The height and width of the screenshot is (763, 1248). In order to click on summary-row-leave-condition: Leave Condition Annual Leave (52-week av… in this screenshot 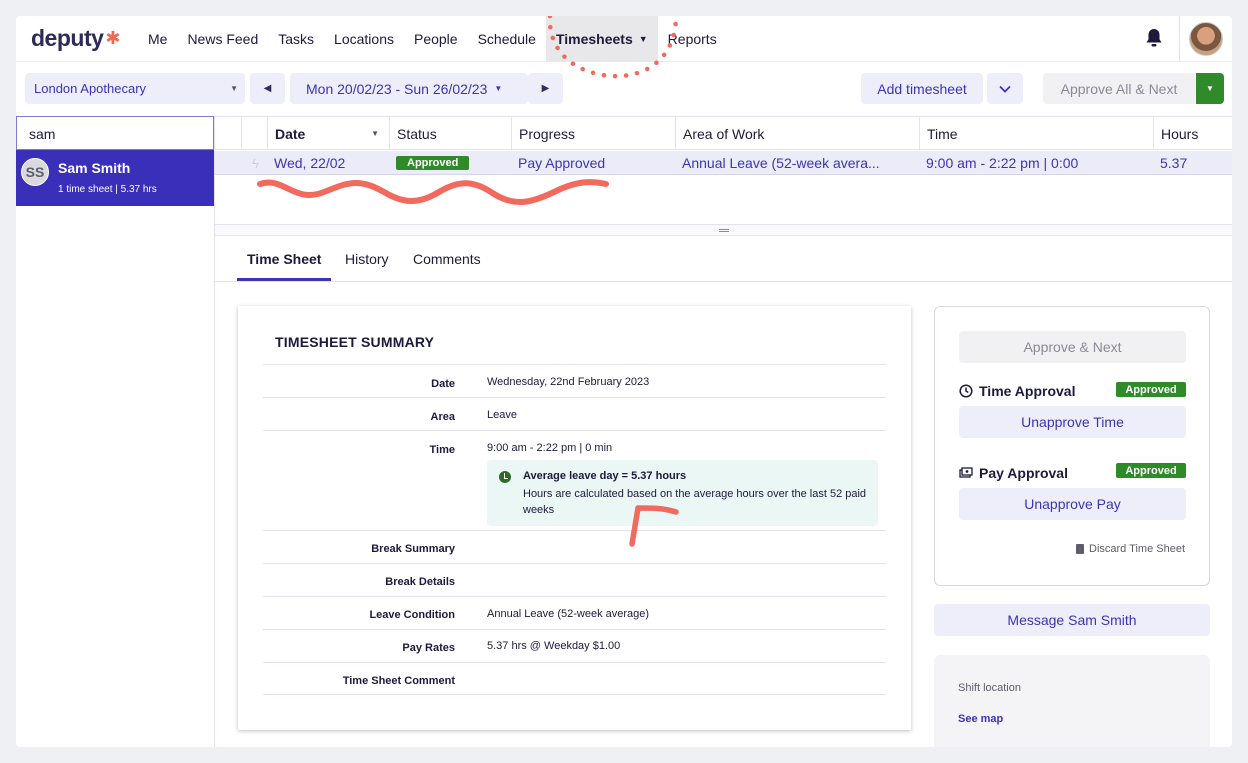, I will do `click(574, 612)`.